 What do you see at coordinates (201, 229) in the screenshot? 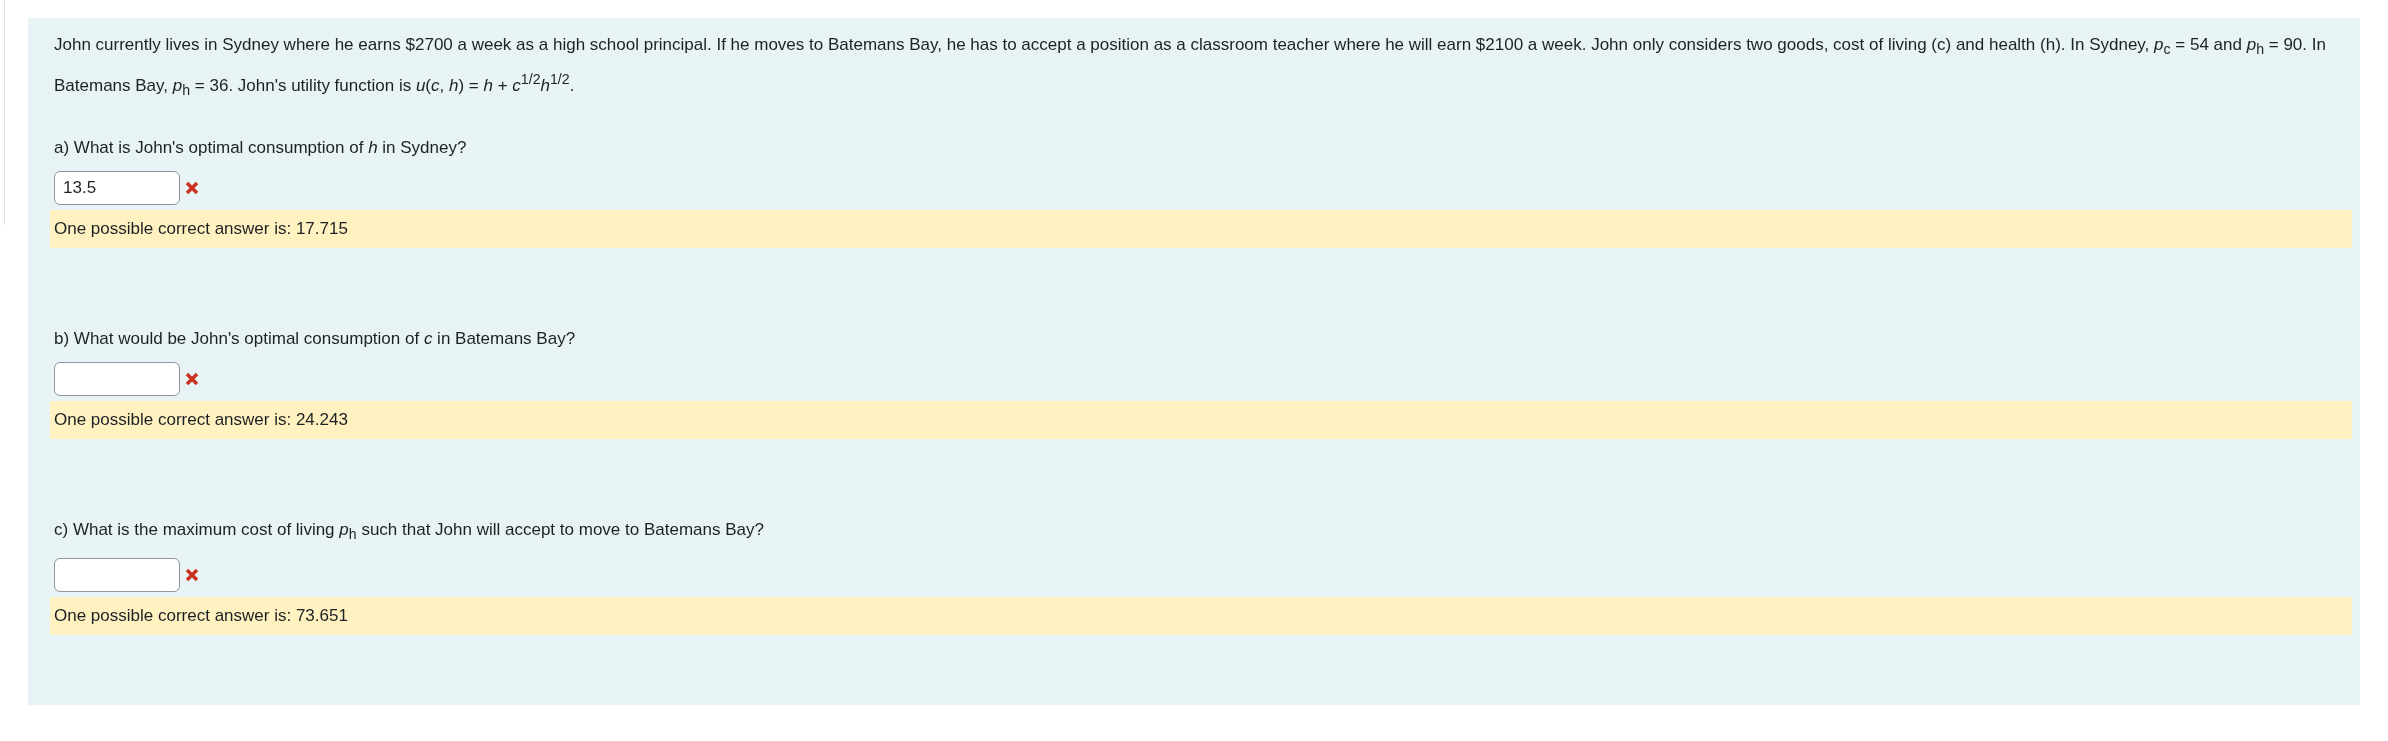
I see `feedback-text: One possible correct answer is: 17.715` at bounding box center [201, 229].